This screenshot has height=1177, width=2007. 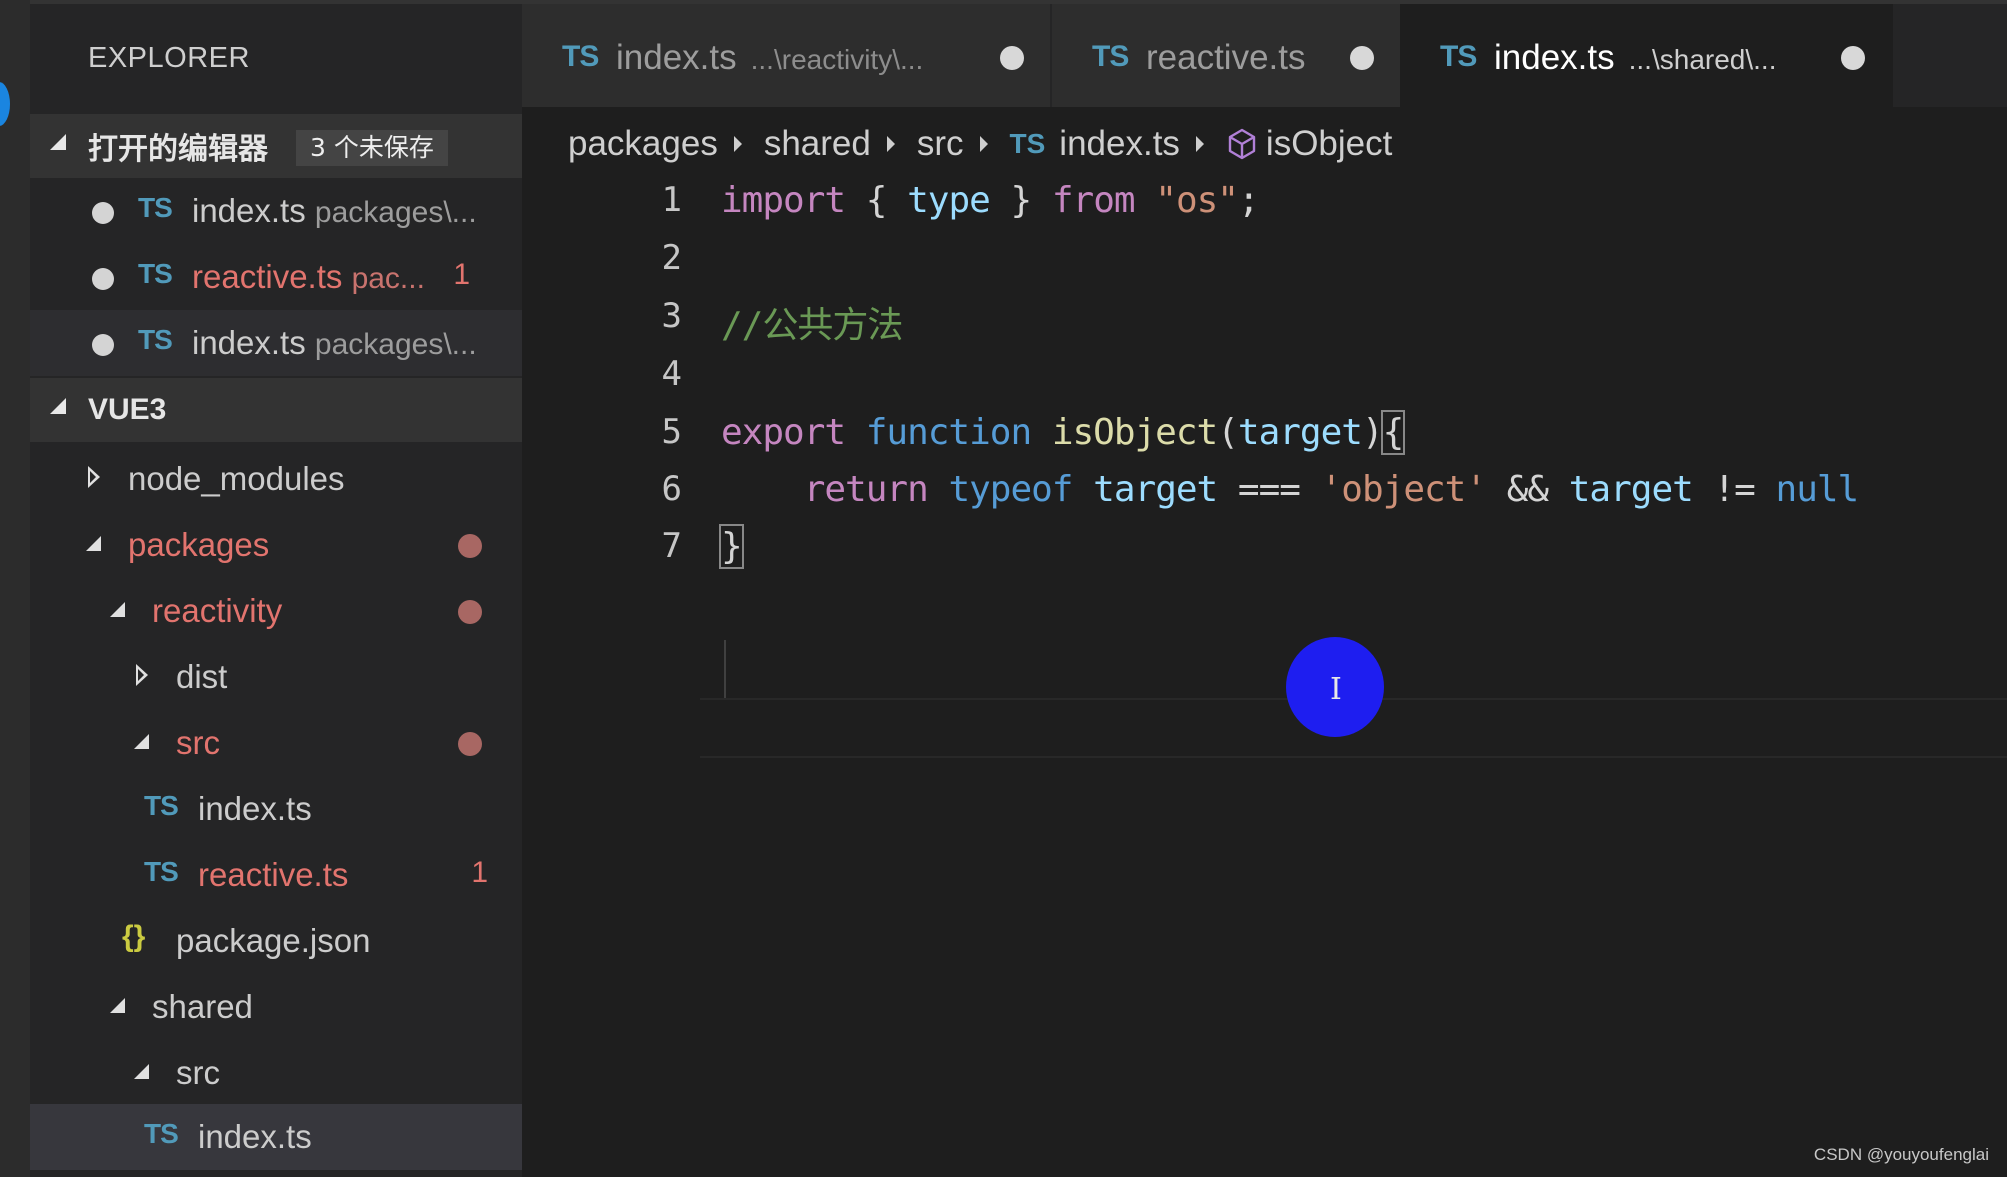 What do you see at coordinates (783, 200) in the screenshot?
I see `token: import` at bounding box center [783, 200].